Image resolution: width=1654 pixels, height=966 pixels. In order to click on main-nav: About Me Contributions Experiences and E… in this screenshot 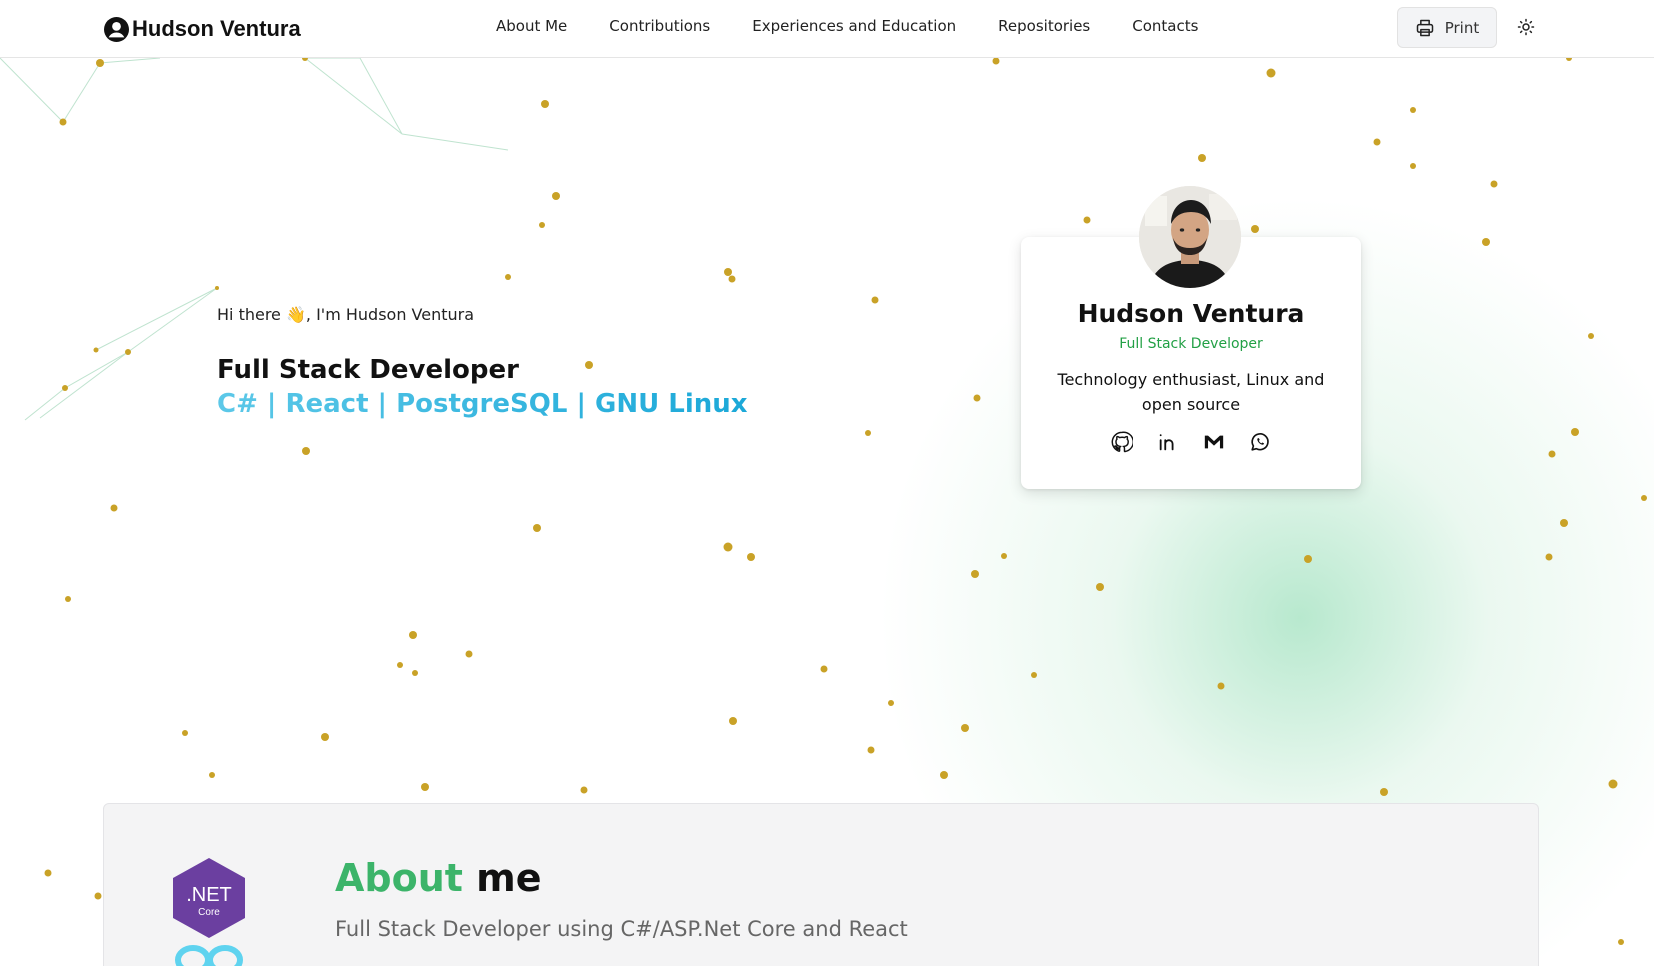, I will do `click(847, 26)`.